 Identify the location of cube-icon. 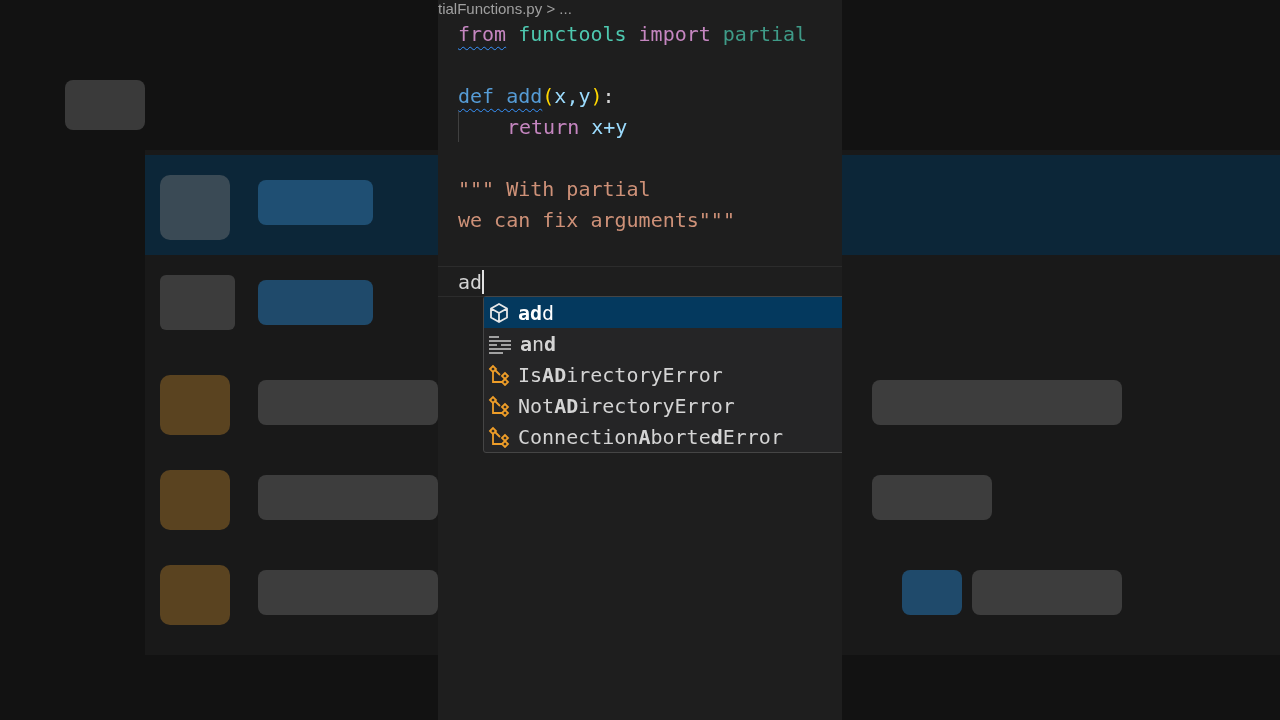
(499, 312).